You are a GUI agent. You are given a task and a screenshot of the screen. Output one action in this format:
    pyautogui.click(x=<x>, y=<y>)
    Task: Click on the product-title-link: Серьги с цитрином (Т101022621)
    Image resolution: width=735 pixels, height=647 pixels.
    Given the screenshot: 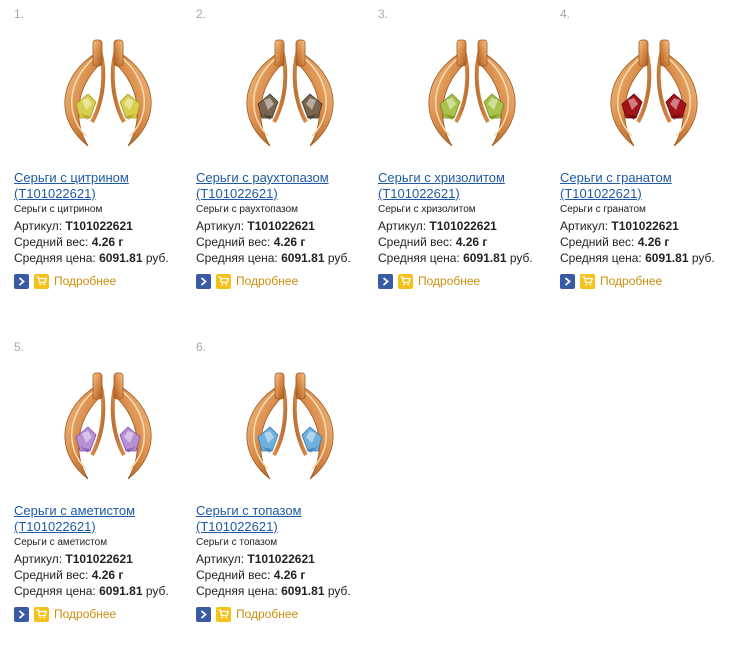 What is the action you would take?
    pyautogui.click(x=100, y=186)
    